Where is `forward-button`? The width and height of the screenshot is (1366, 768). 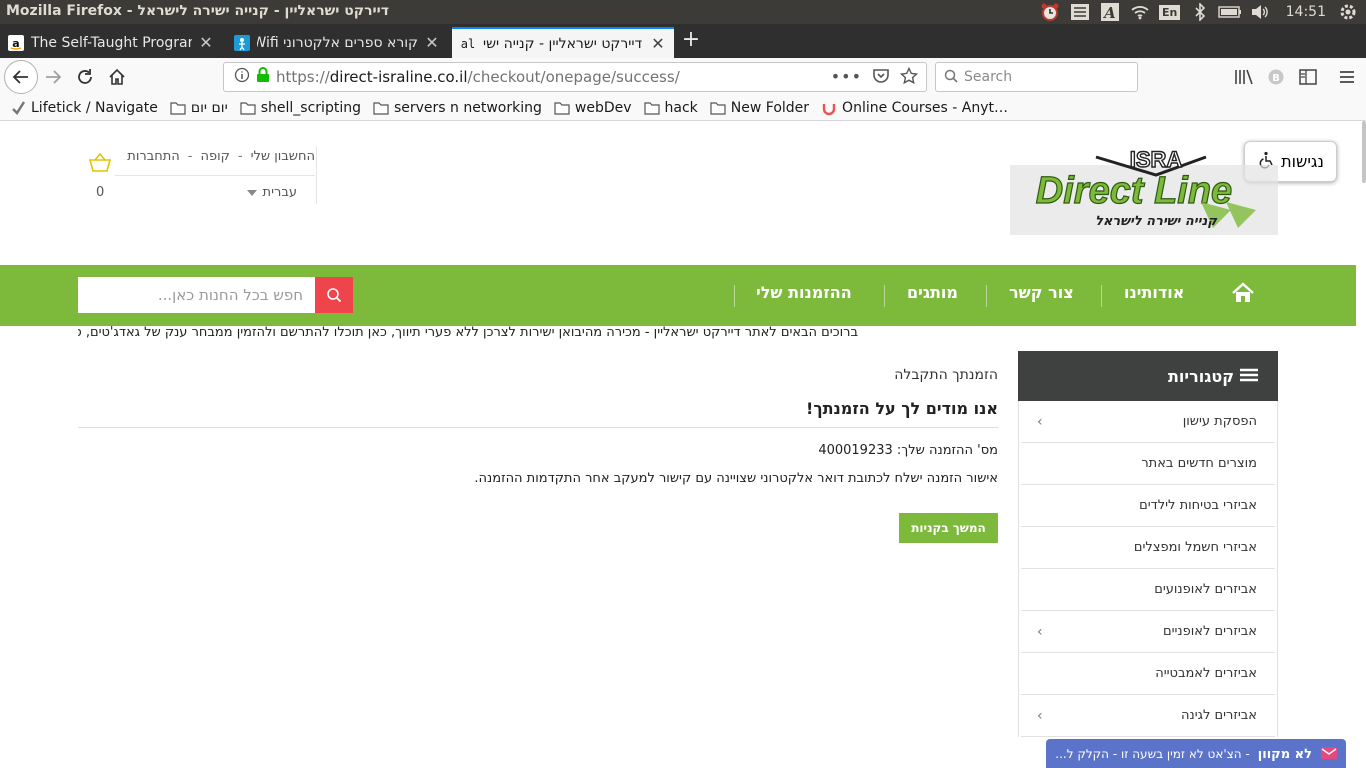 forward-button is located at coordinates (53, 77).